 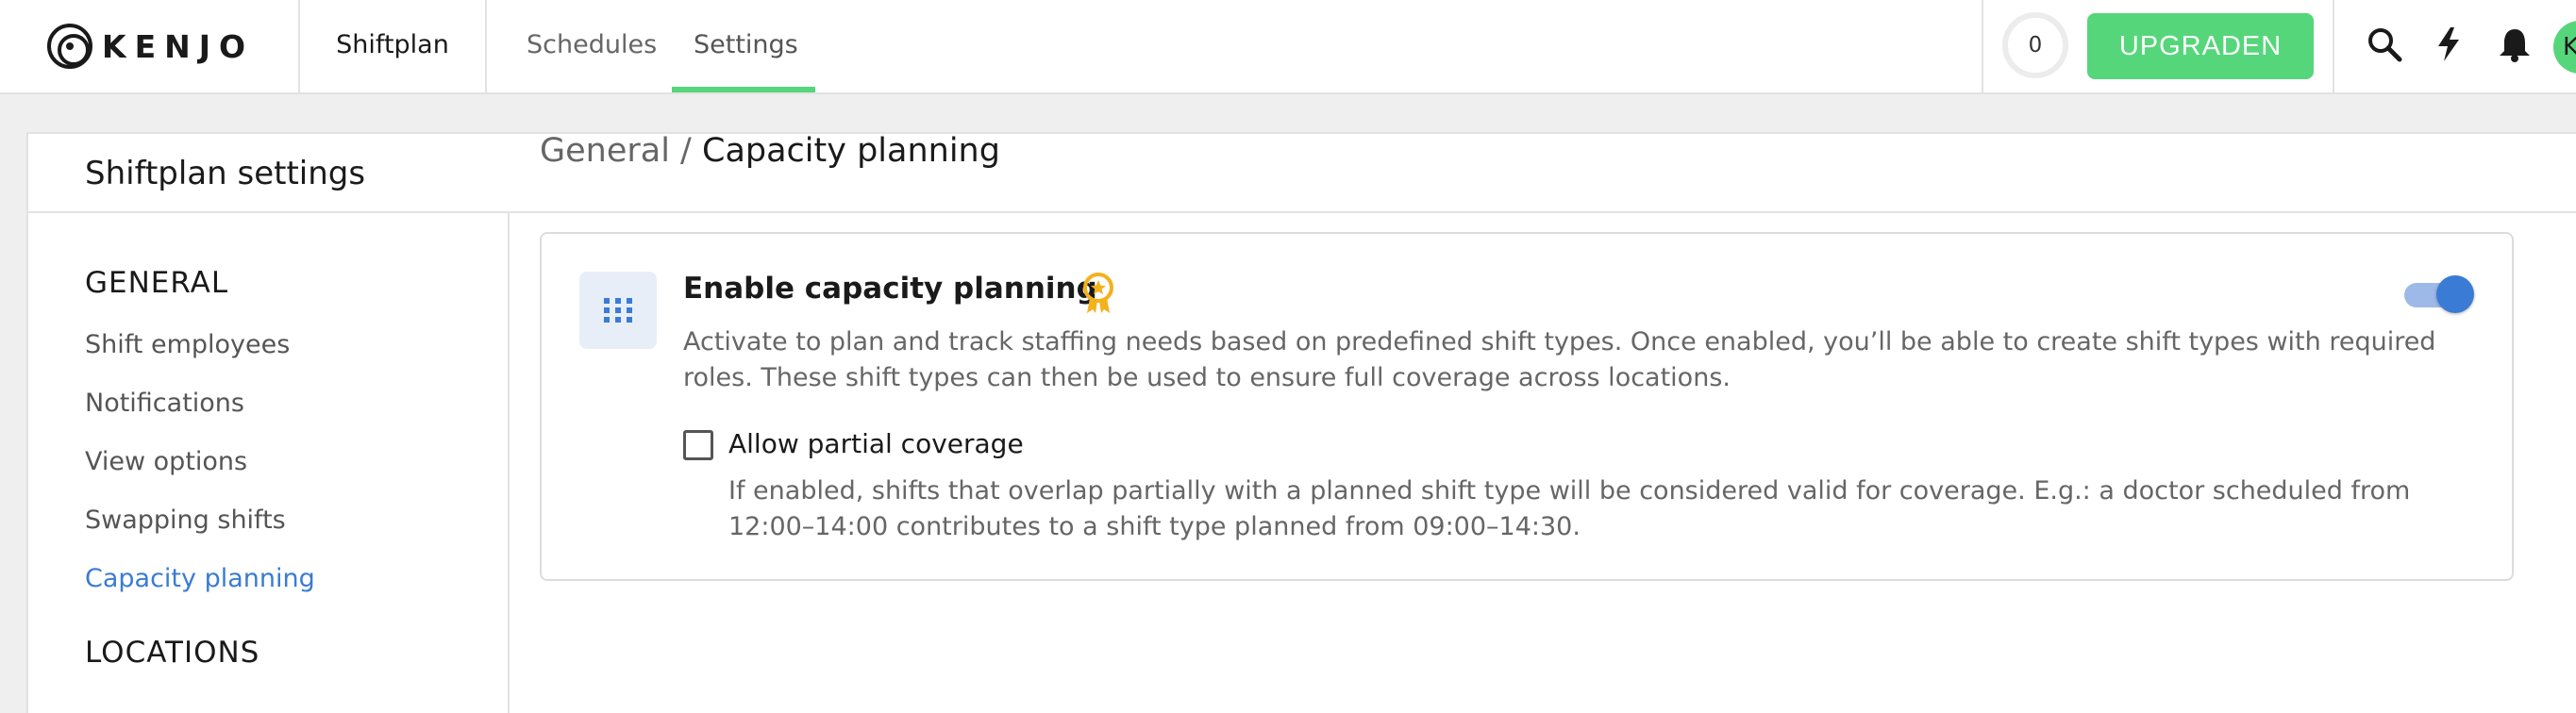 What do you see at coordinates (392, 46) in the screenshot?
I see `app-section-label: Shiftplan` at bounding box center [392, 46].